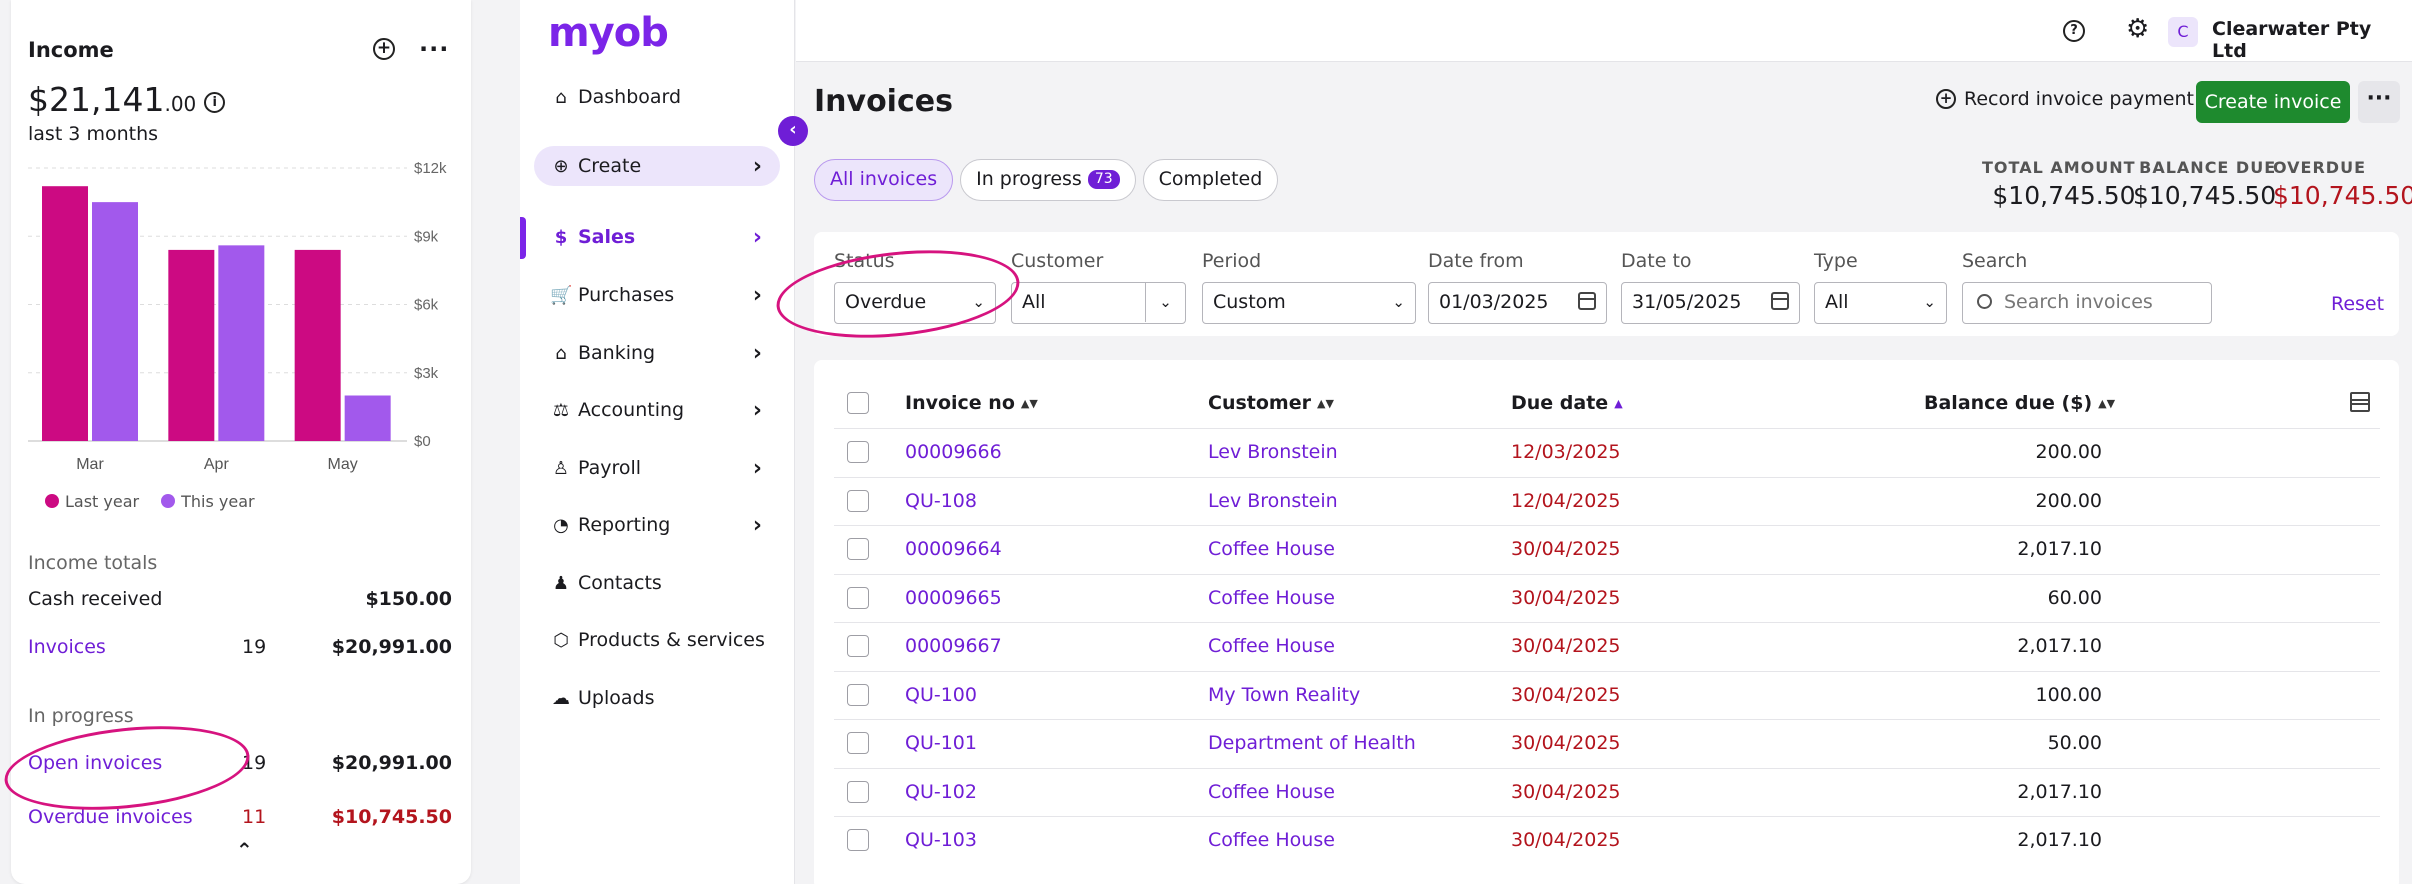  What do you see at coordinates (317, 345) in the screenshot?
I see `bar-last-year-may` at bounding box center [317, 345].